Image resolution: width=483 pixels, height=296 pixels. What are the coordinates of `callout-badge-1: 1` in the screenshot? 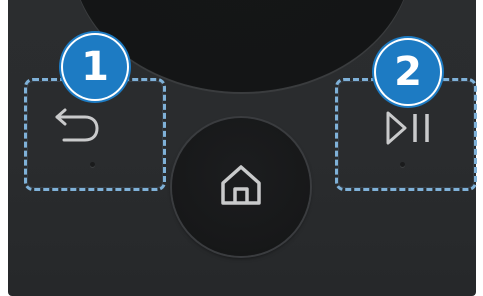 It's located at (95, 67).